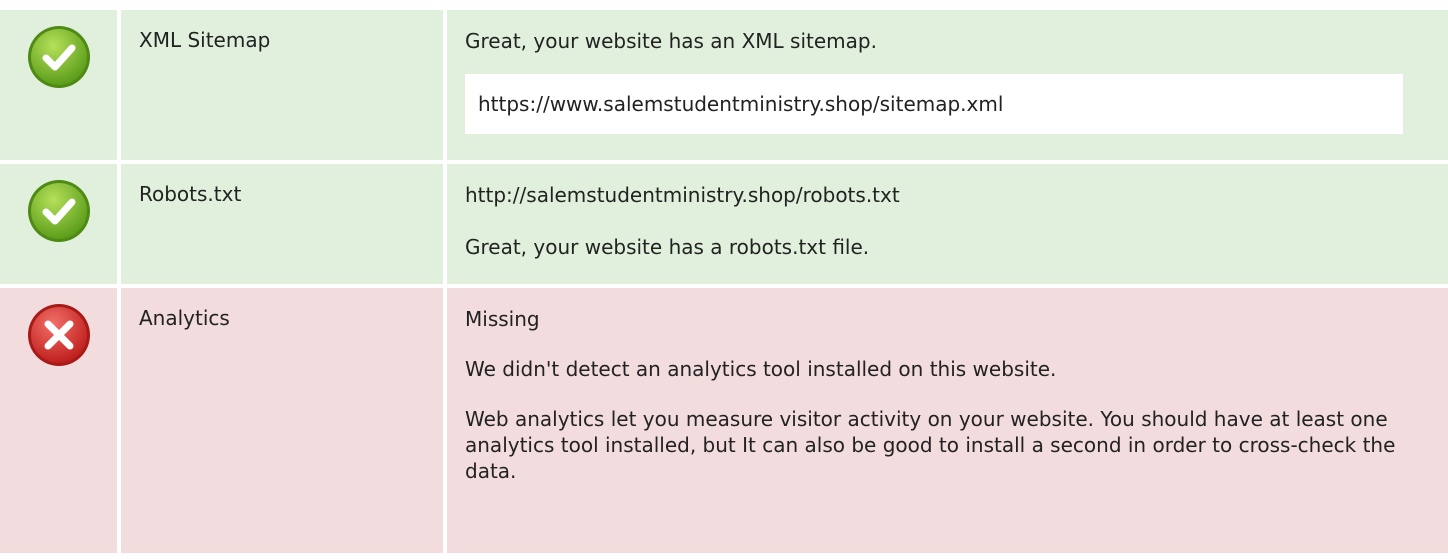 The width and height of the screenshot is (1448, 559). I want to click on check-name: Robots.txt, so click(282, 224).